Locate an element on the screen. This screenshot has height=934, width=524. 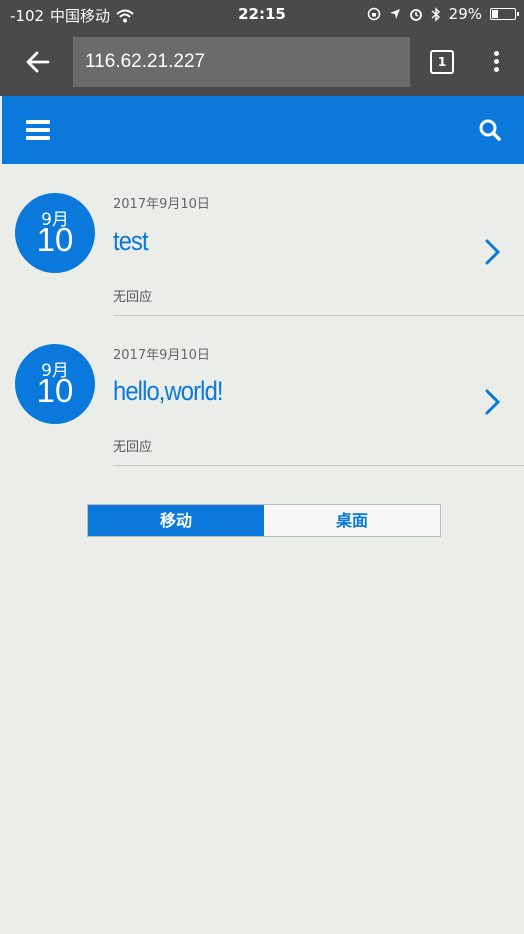
battery-tip is located at coordinates (518, 14).